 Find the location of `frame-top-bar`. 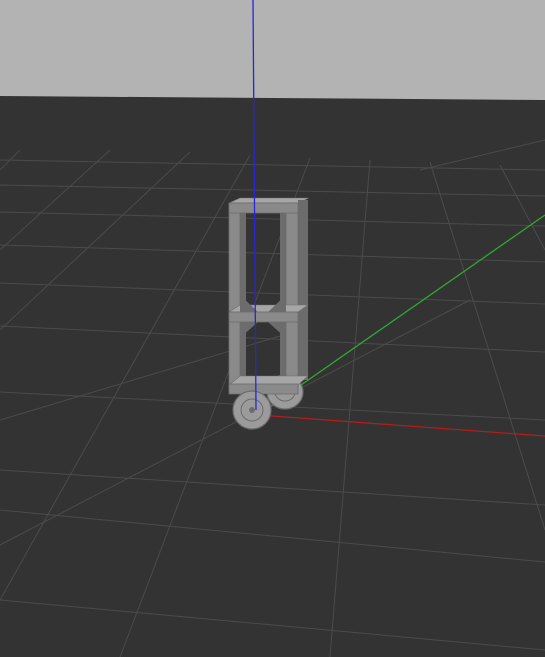

frame-top-bar is located at coordinates (263, 208).